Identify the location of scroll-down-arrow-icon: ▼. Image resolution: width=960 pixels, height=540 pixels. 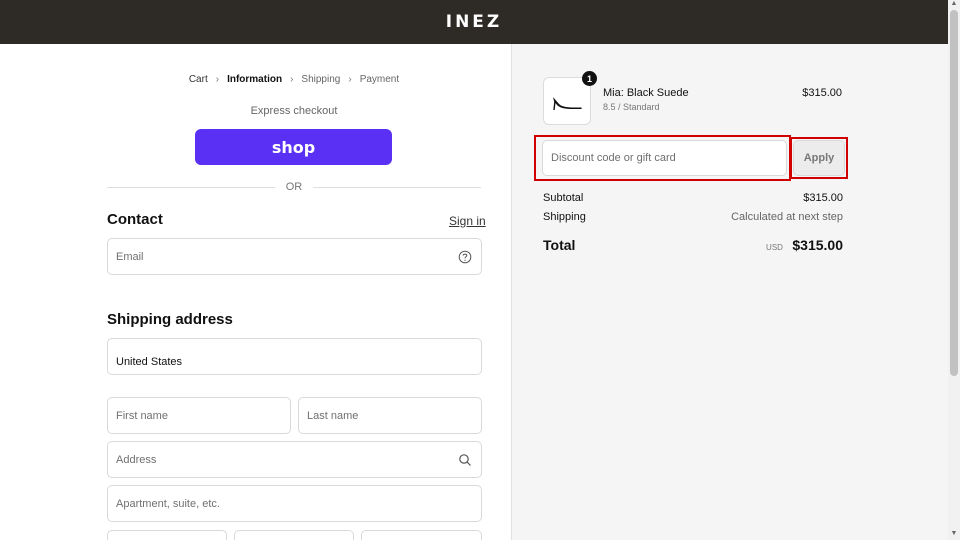
(954, 534).